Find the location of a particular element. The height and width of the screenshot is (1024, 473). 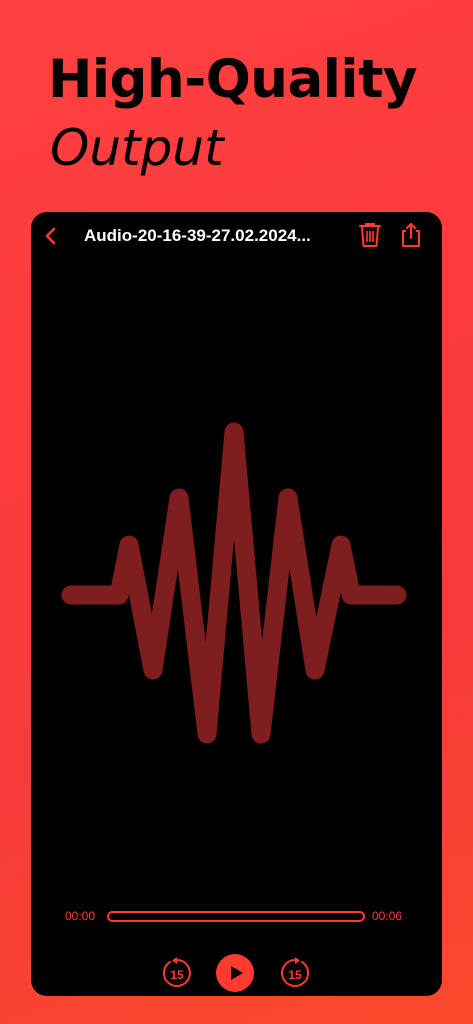

back-button is located at coordinates (51, 236).